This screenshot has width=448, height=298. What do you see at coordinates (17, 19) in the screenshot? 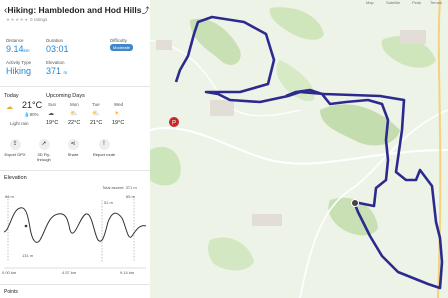
I see `star-icons: ★★★★★` at bounding box center [17, 19].